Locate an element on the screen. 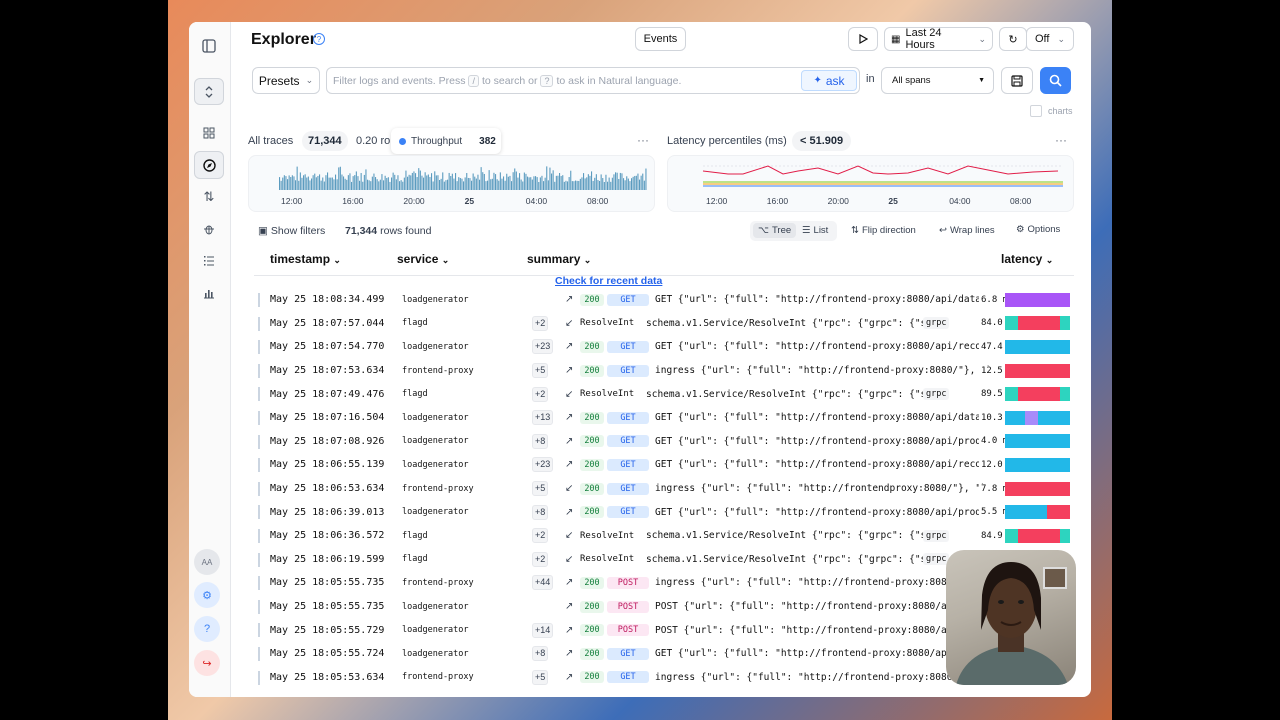 This screenshot has width=1280, height=720. span-direction-icon: ↙ is located at coordinates (569, 394).